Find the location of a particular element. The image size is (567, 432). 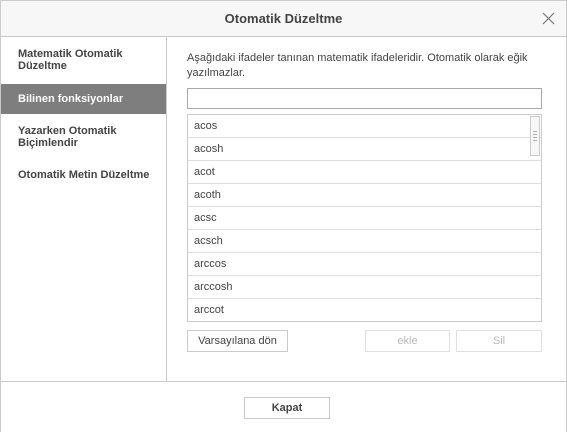

list-item: acot is located at coordinates (364, 172).